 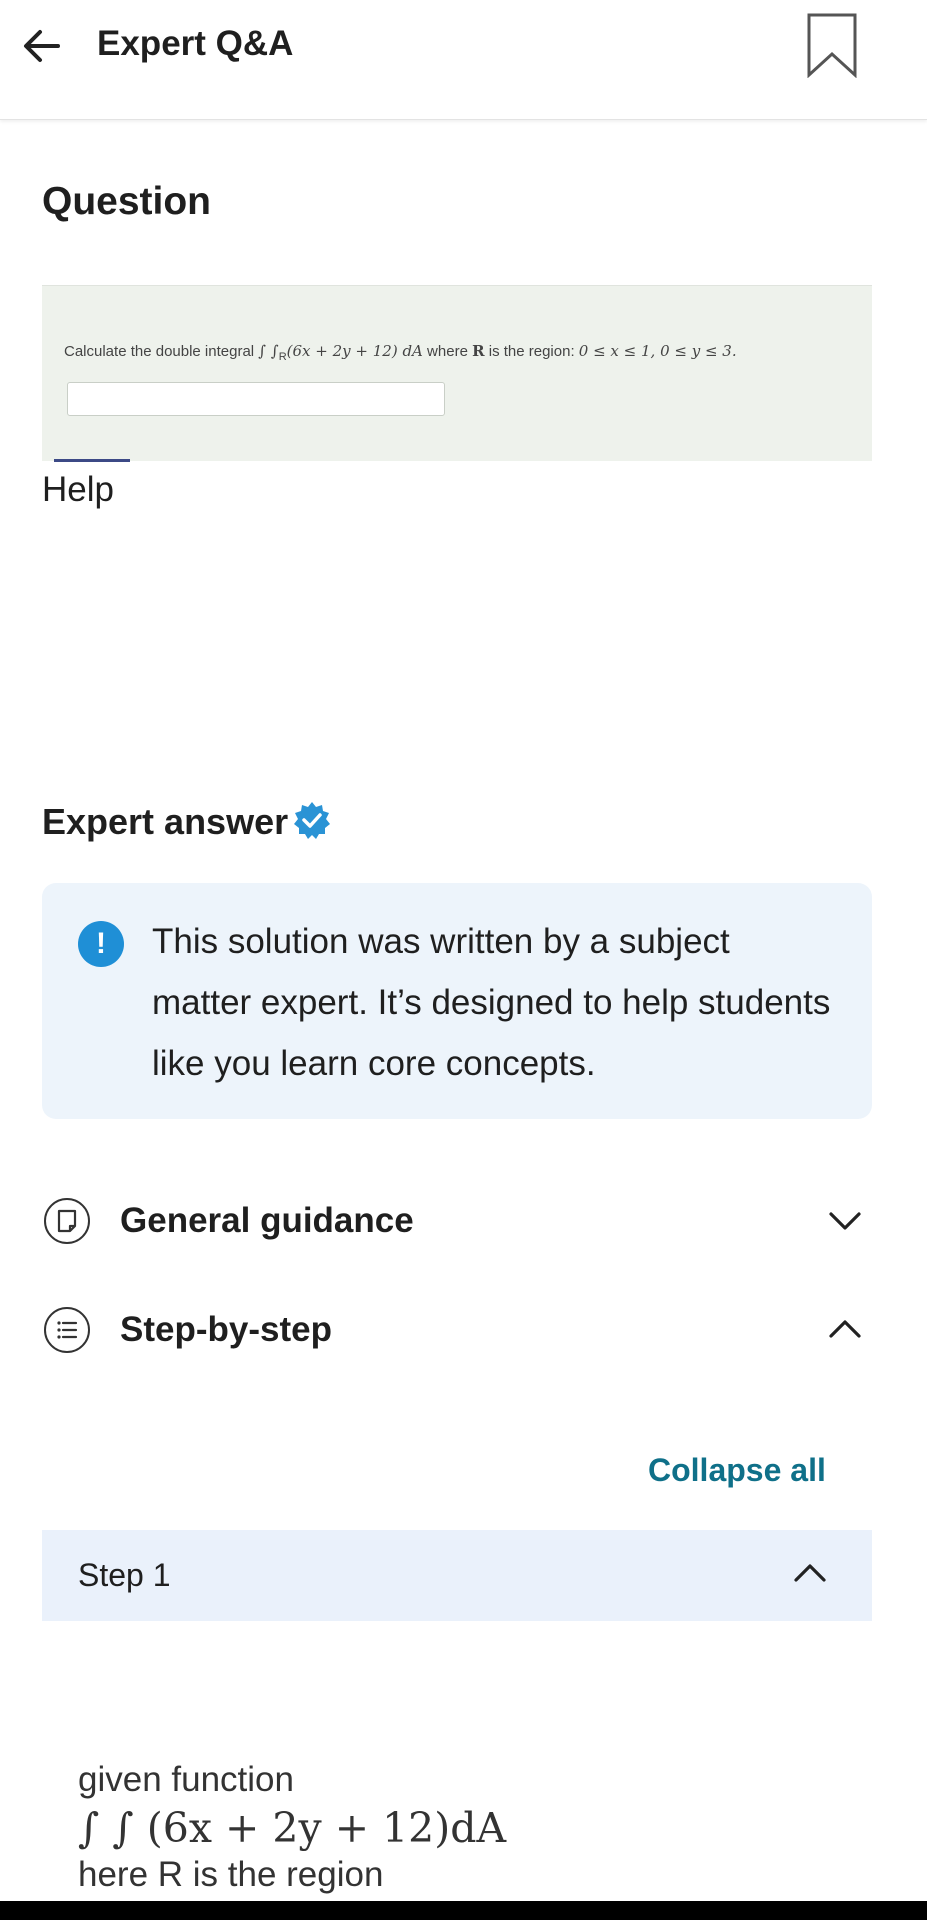 What do you see at coordinates (292, 1828) in the screenshot?
I see `solution-formula: ∫ ∫ (6x + 2y + 12)dA` at bounding box center [292, 1828].